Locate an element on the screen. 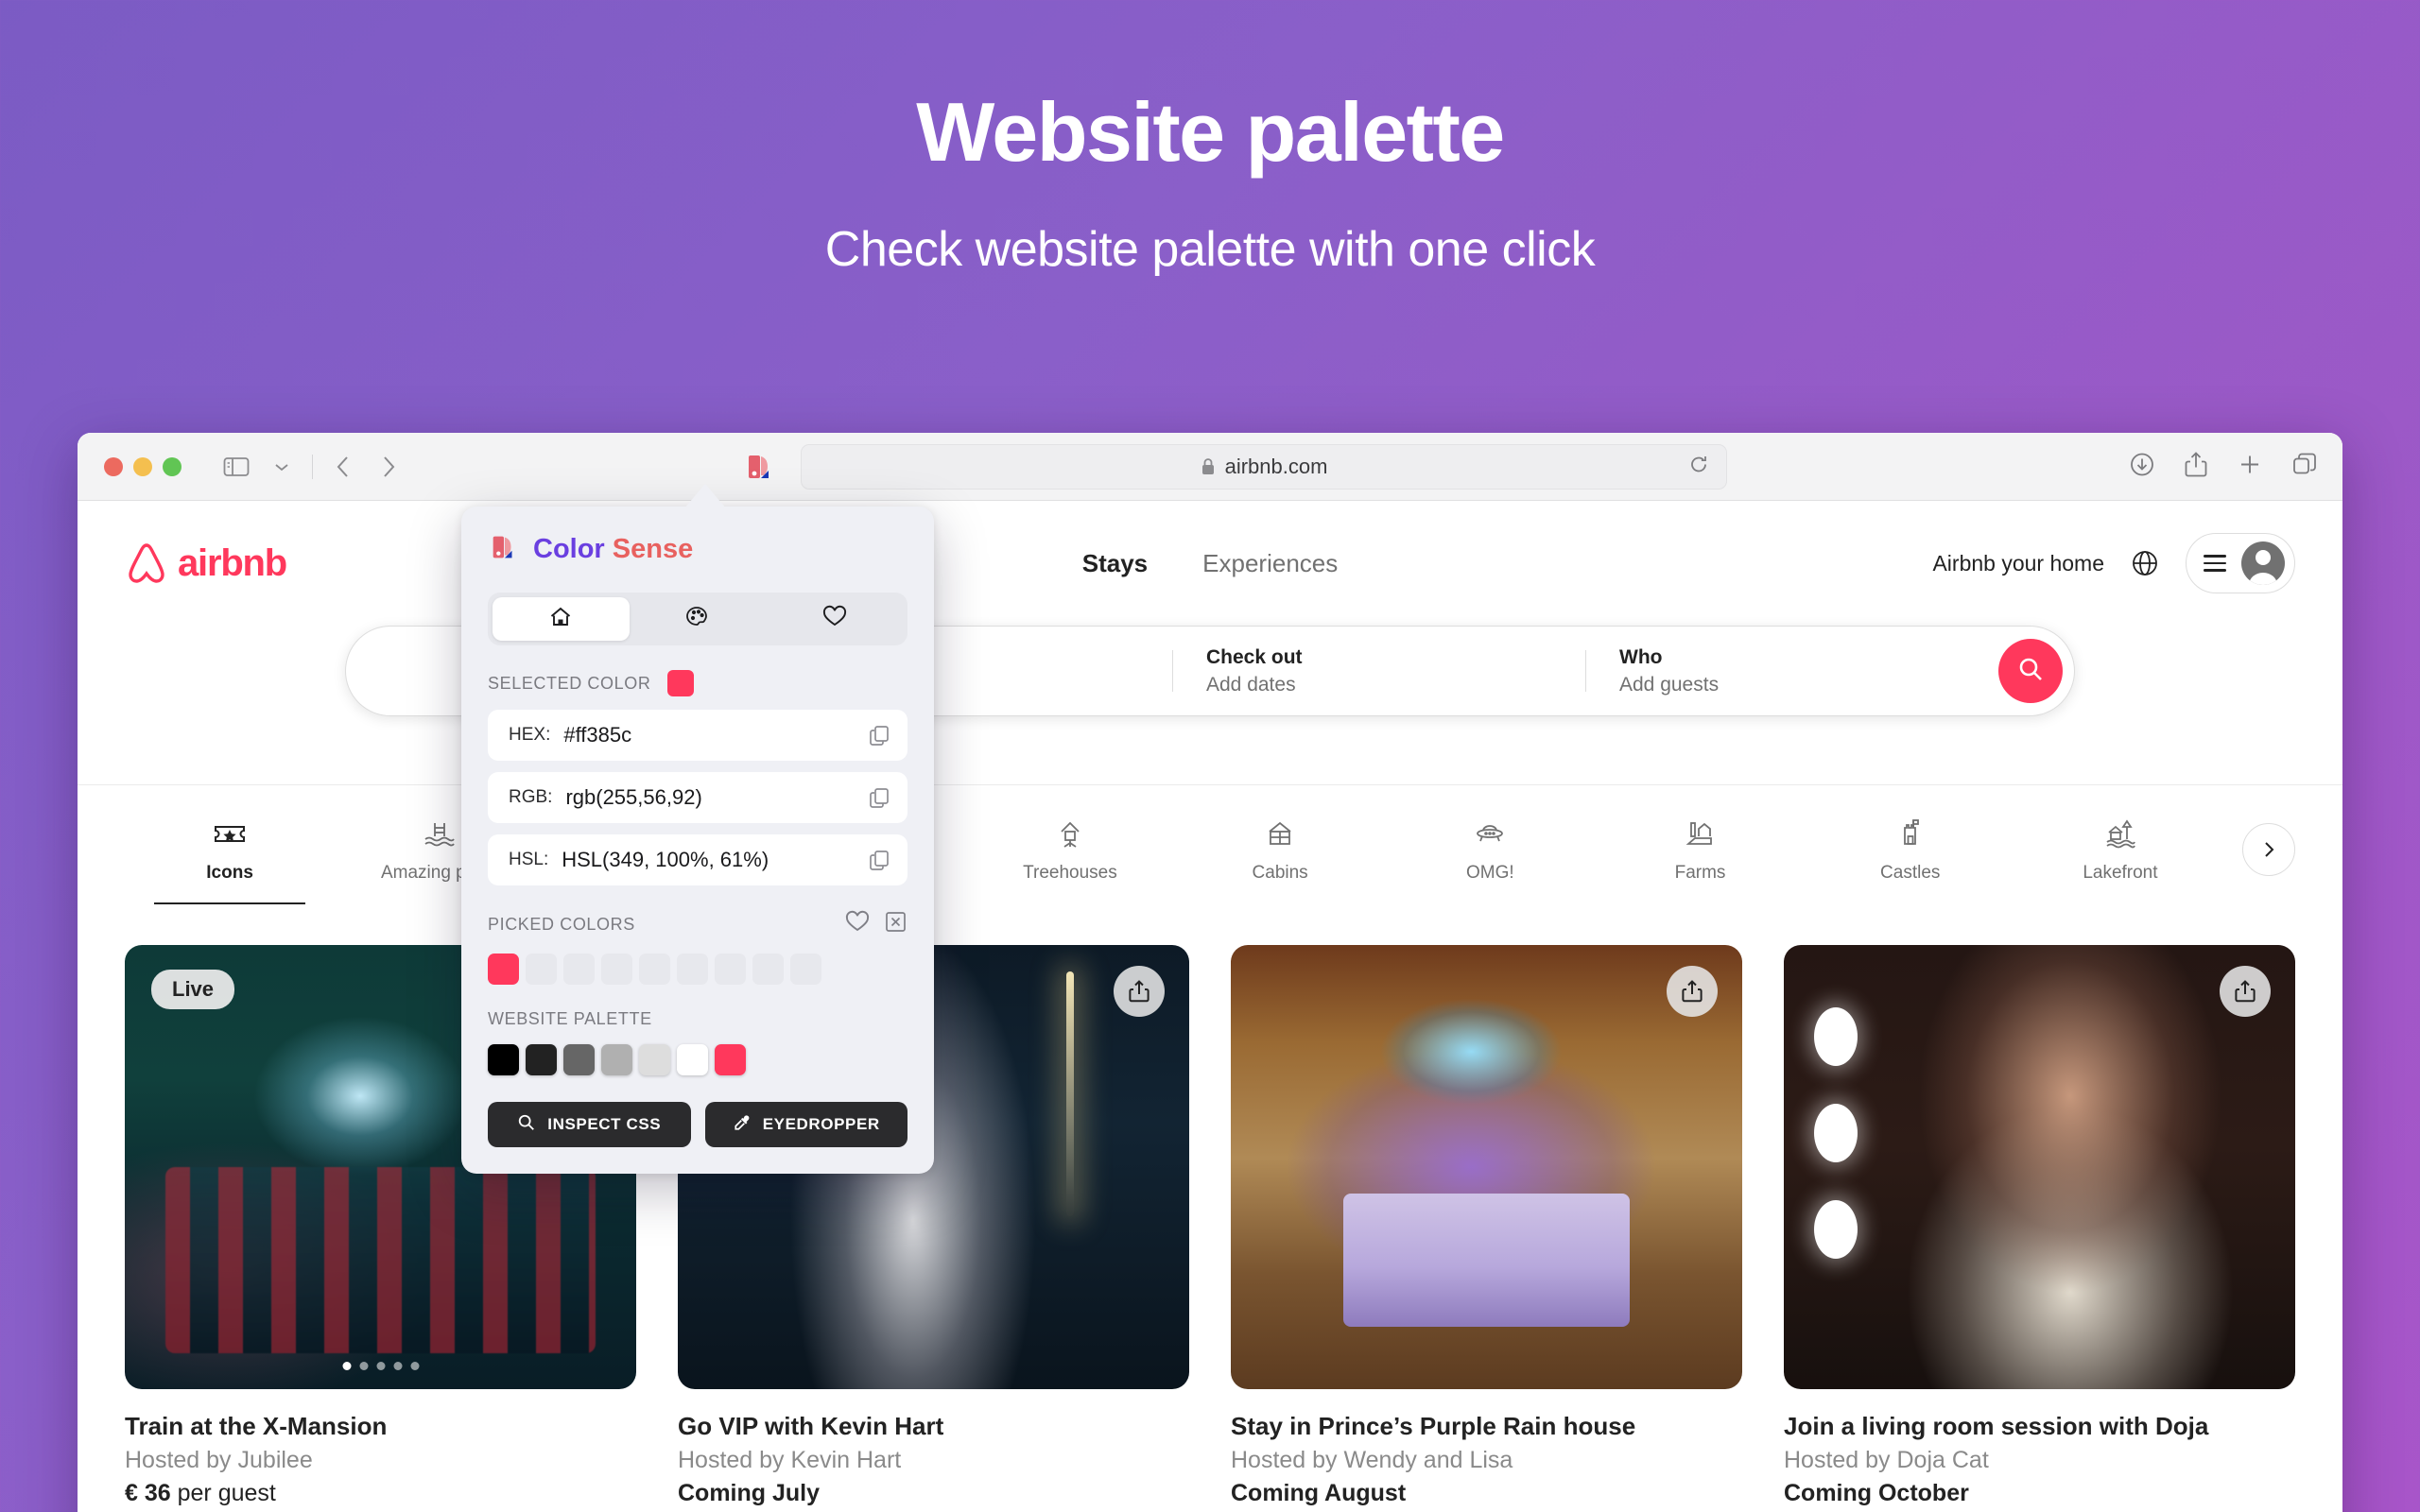 The image size is (2420, 1512). hsl-field: HSL: HSL(349, 100%, 61%) is located at coordinates (698, 859).